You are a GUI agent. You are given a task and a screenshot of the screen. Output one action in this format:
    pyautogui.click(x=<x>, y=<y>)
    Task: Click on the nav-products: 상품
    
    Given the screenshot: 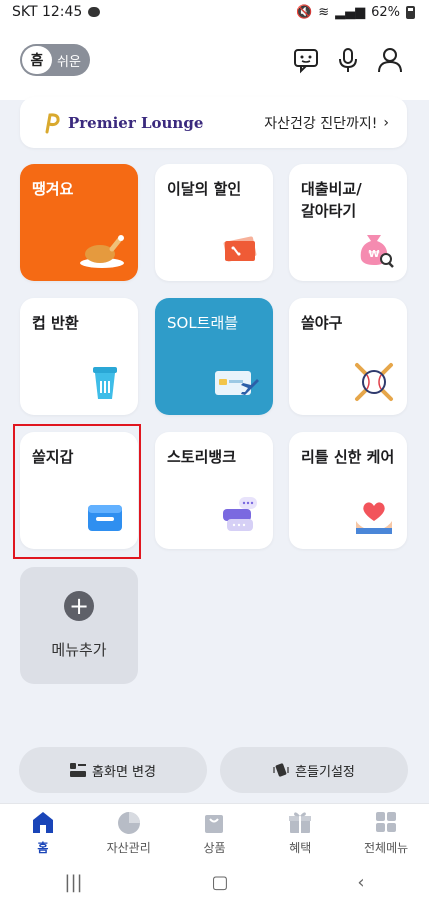 What is the action you would take?
    pyautogui.click(x=214, y=832)
    